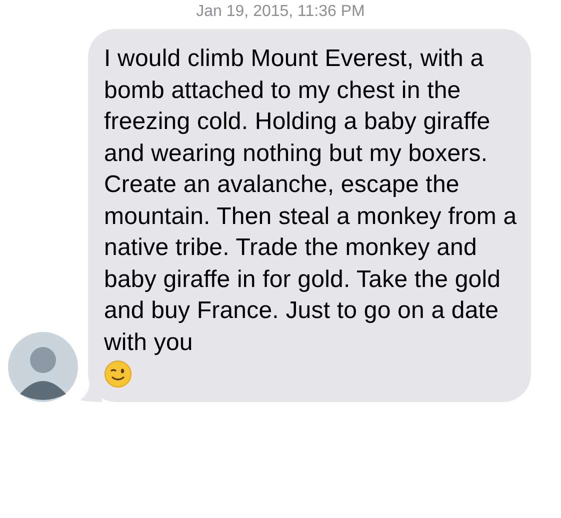 The image size is (561, 518). Describe the element at coordinates (280, 12) in the screenshot. I see `timestamp: Jan 19, 2015, 11:36 PM` at that location.